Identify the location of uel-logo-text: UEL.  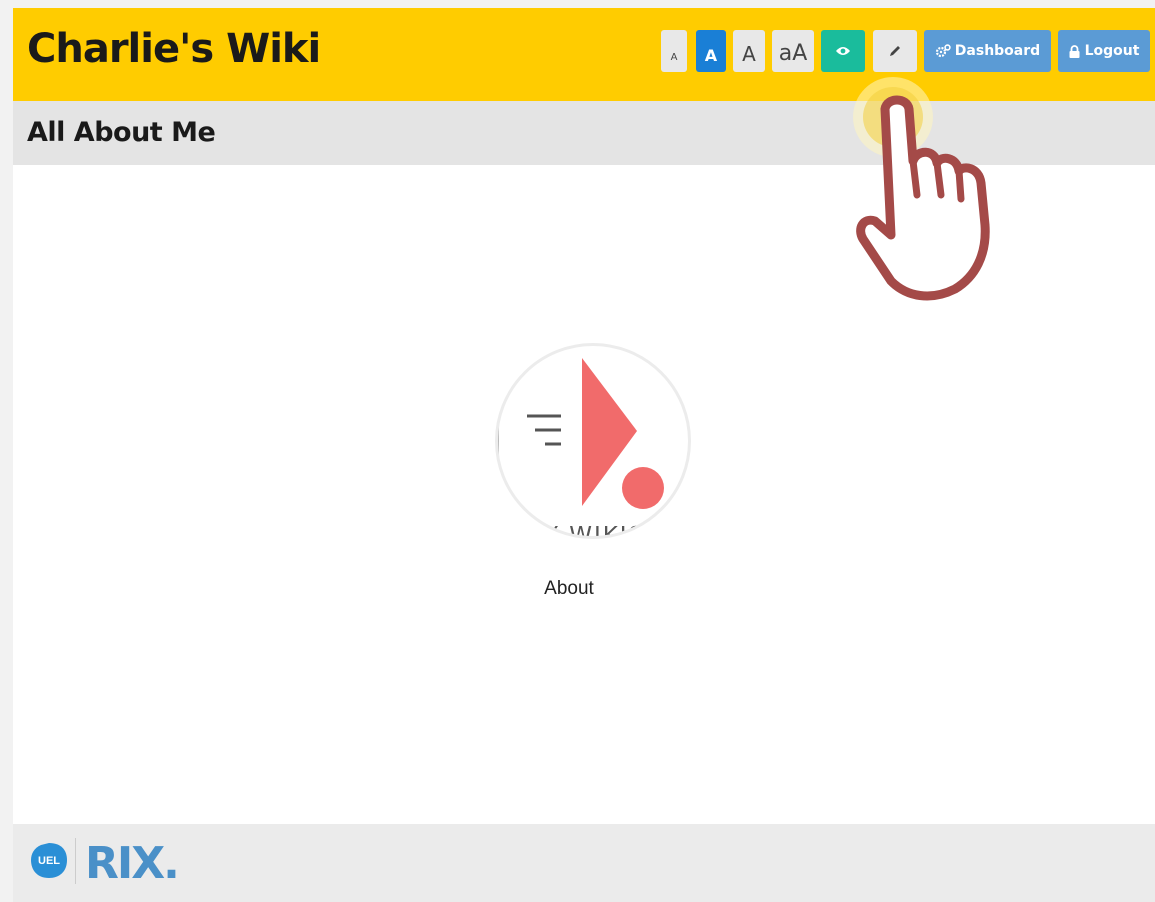
(49, 861).